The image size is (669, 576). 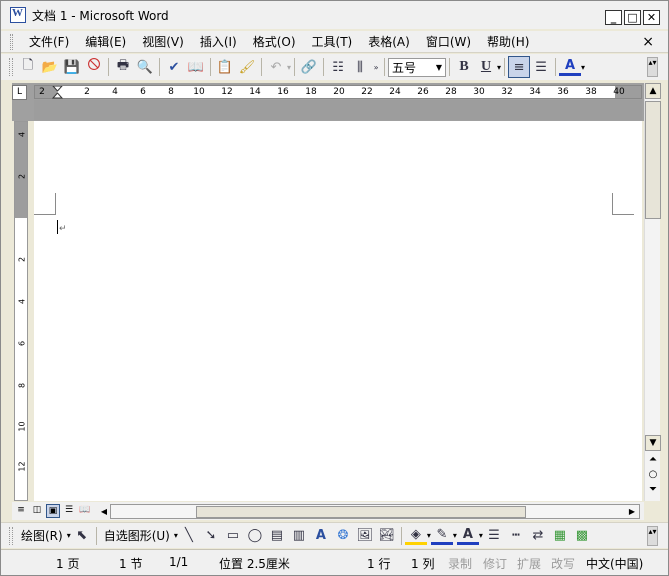 I want to click on scroll-left-icon: ◀, so click(x=104, y=511).